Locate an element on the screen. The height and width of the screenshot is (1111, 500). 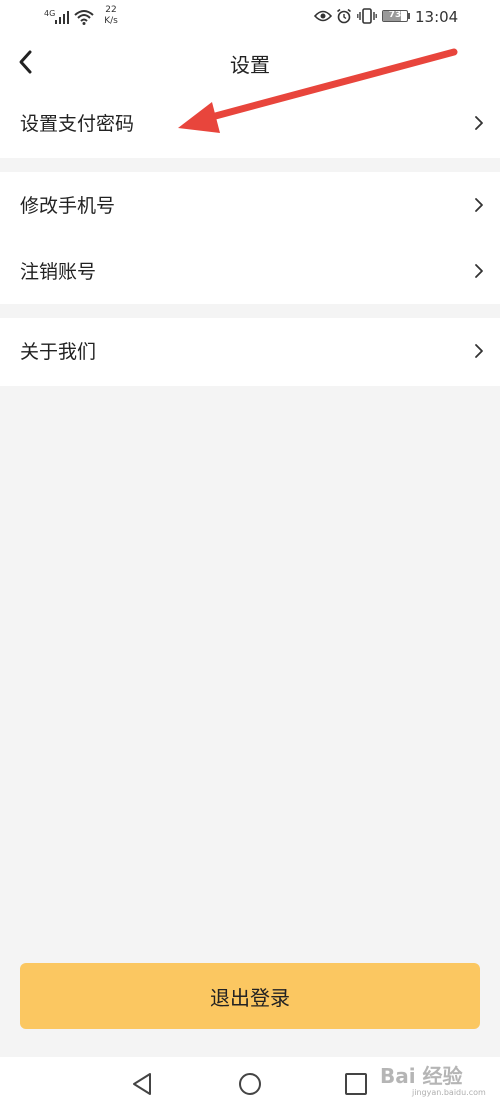
back-button is located at coordinates (27, 62).